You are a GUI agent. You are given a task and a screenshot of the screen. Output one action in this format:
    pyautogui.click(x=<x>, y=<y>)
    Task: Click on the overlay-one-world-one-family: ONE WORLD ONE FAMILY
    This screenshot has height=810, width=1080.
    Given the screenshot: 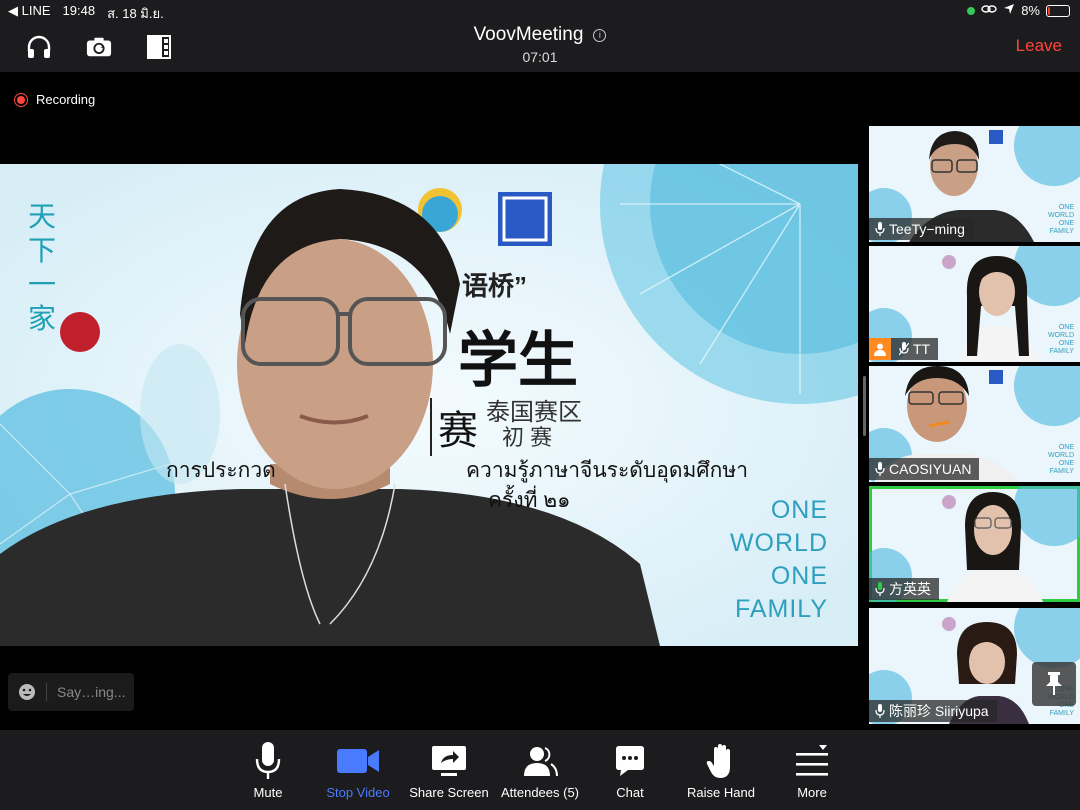 What is the action you would take?
    pyautogui.click(x=778, y=559)
    